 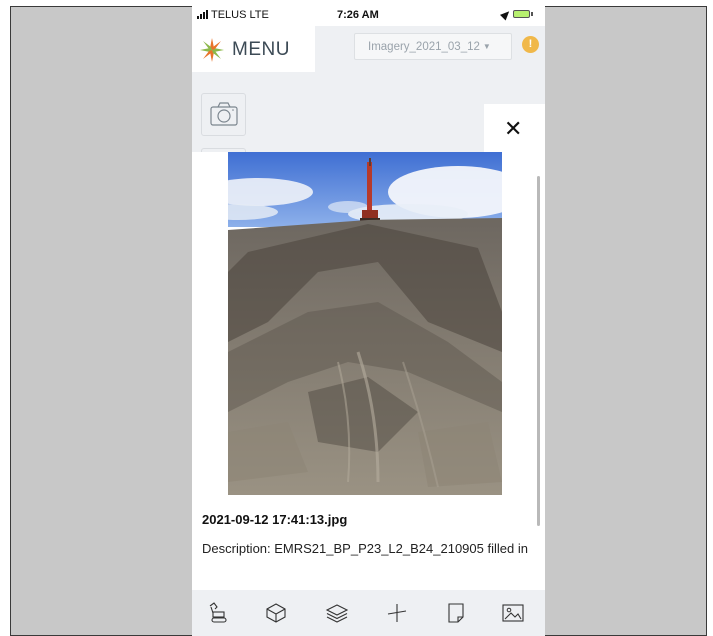 I want to click on alert-icon: !, so click(x=530, y=44).